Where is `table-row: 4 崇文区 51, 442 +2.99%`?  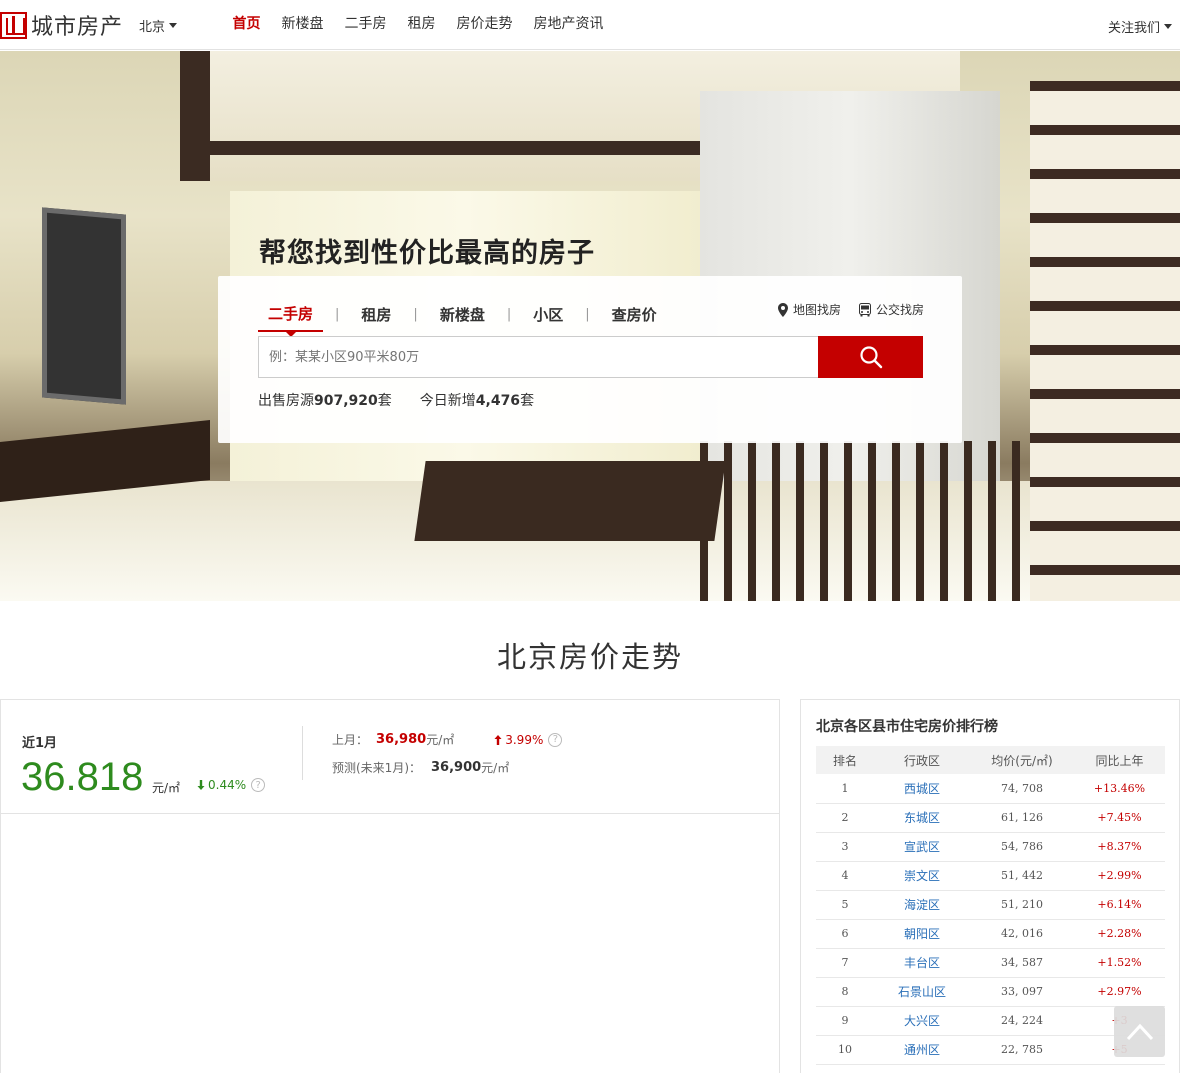
table-row: 4 崇文区 51, 442 +2.99% is located at coordinates (990, 876).